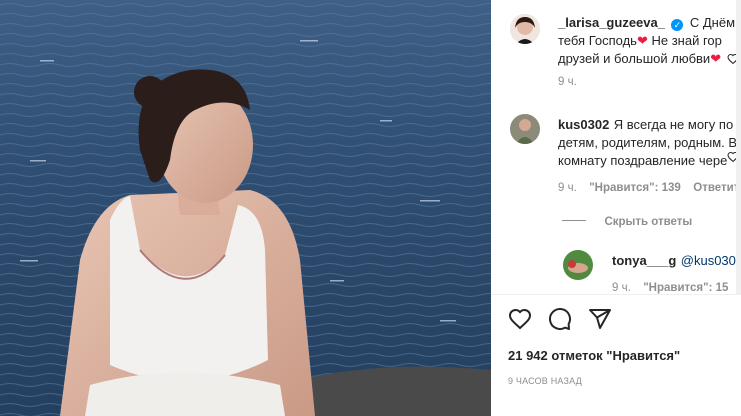  Describe the element at coordinates (711, 260) in the screenshot. I see `reply-mention: @kus0302` at that location.